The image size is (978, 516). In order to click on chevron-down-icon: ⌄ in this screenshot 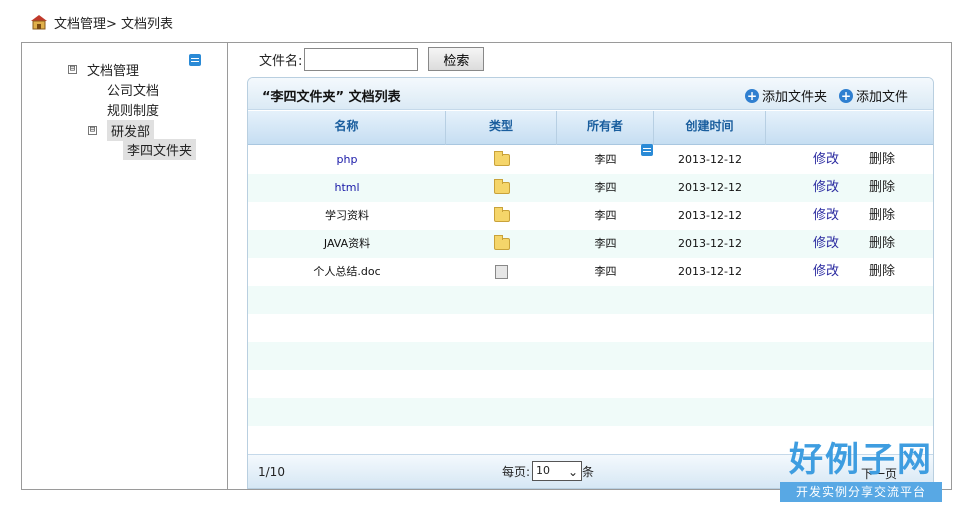, I will do `click(573, 472)`.